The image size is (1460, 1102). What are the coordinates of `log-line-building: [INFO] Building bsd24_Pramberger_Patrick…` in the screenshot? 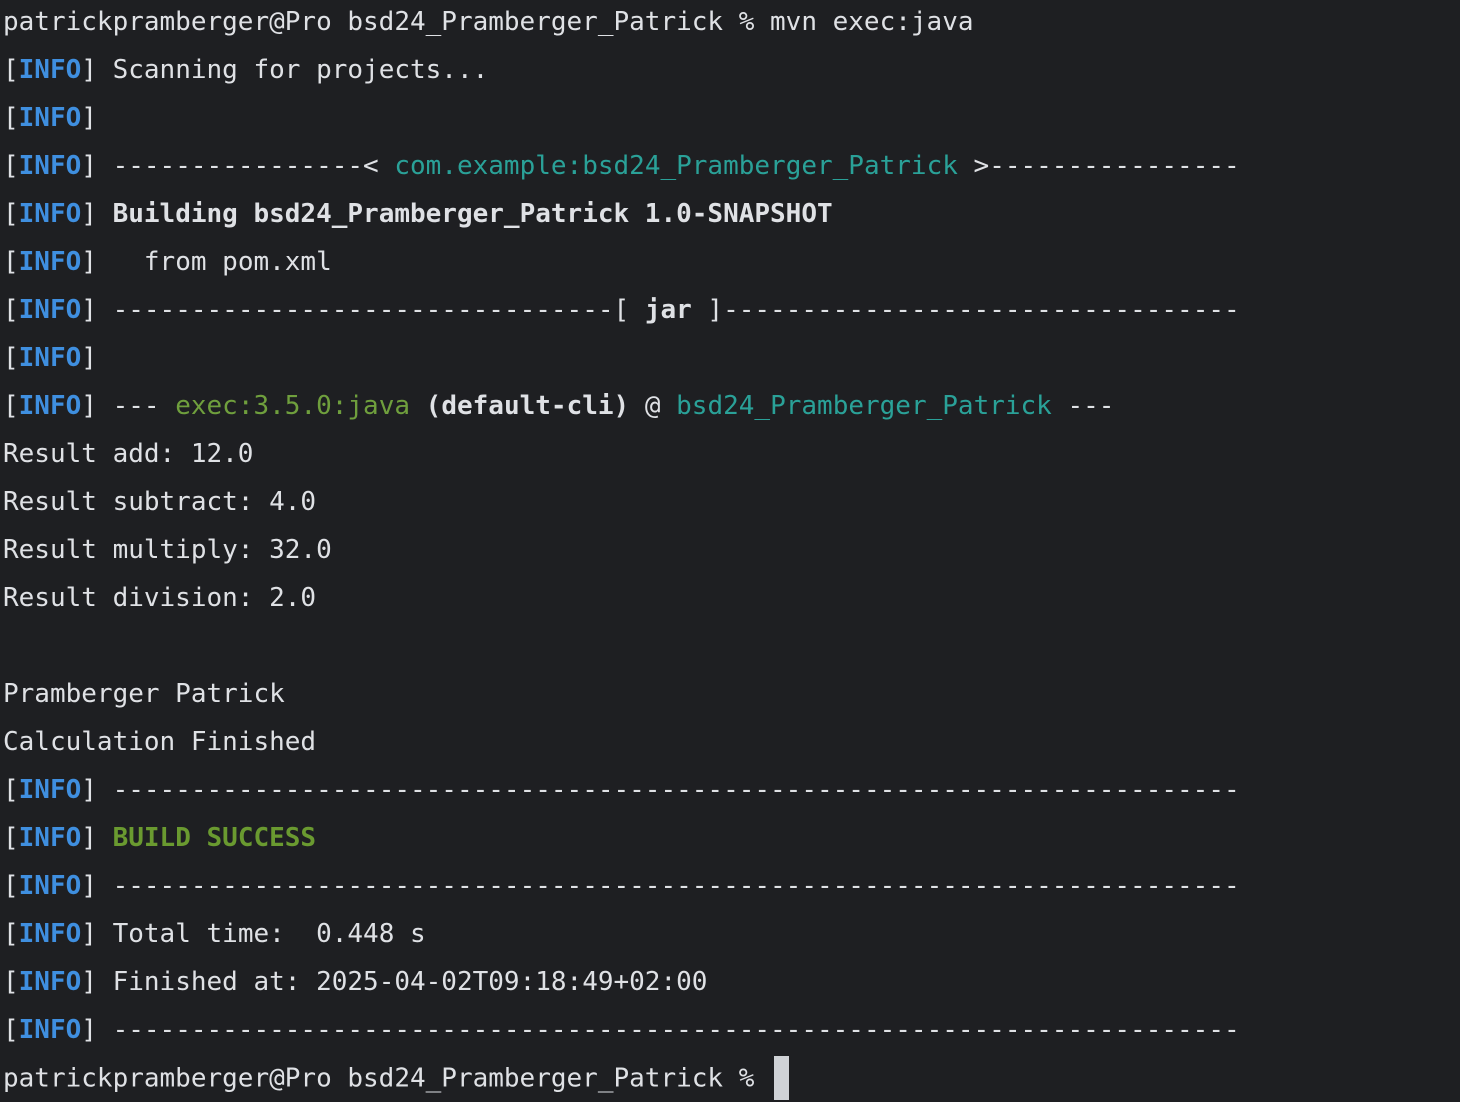 It's located at (731, 216).